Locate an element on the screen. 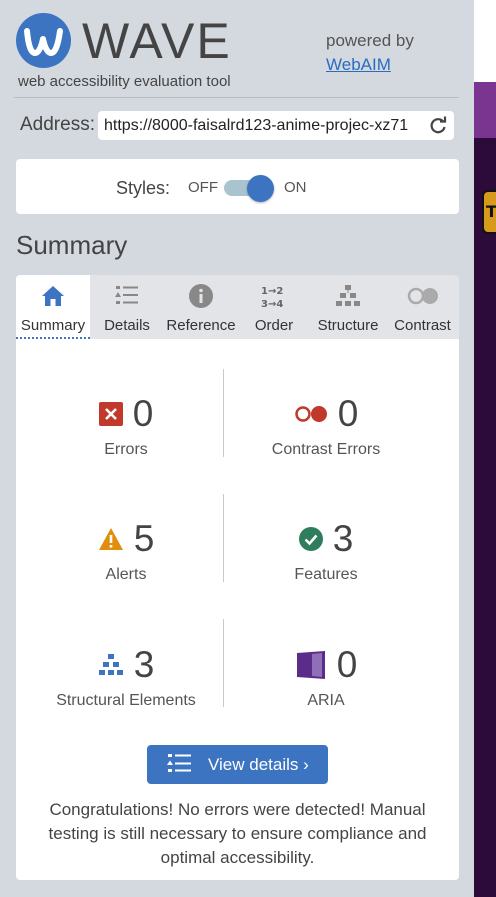 This screenshot has width=496, height=897. order-icon: 1→23→4 is located at coordinates (272, 297).